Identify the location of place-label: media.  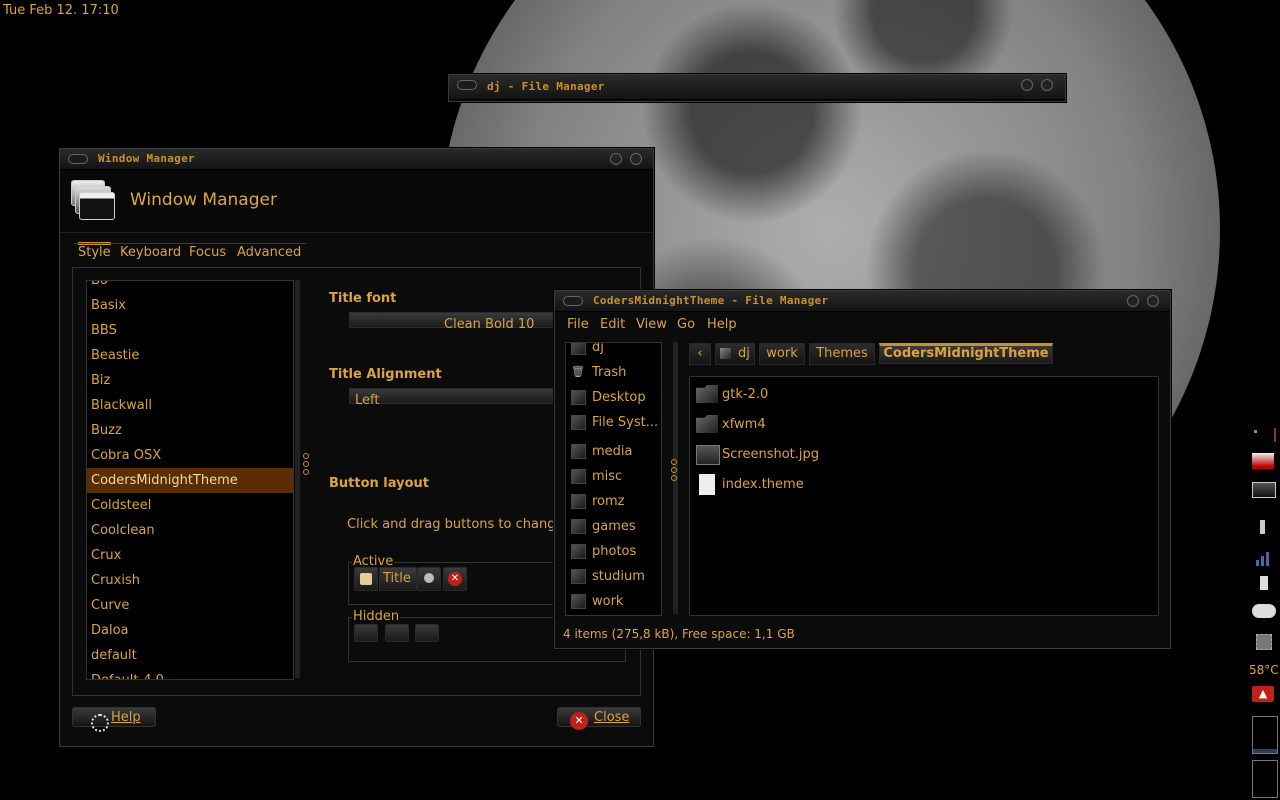
(612, 451).